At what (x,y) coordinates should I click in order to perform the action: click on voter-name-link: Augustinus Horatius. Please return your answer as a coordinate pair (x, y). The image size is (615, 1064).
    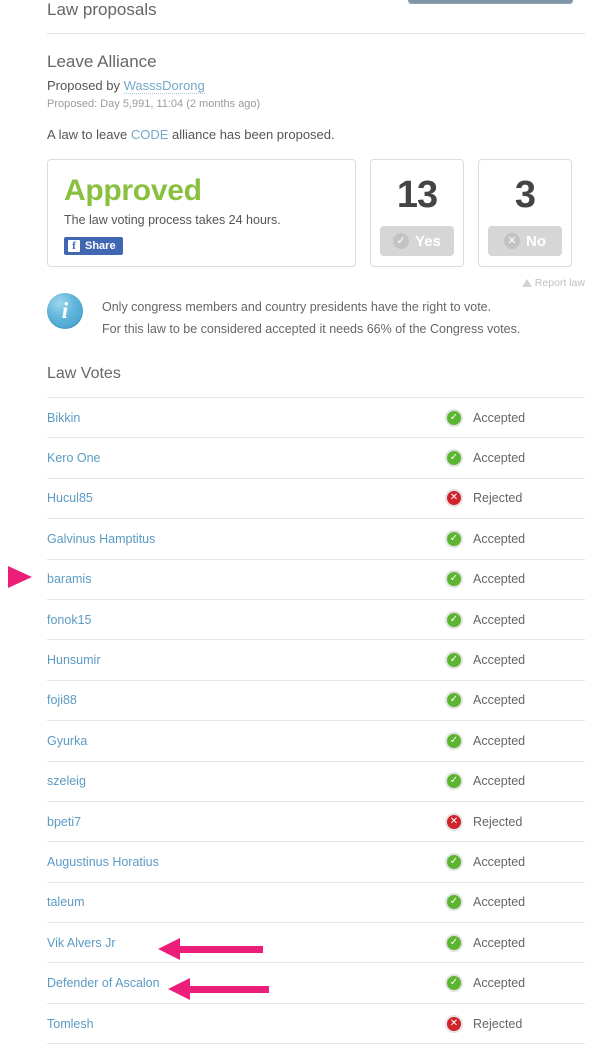
    Looking at the image, I should click on (246, 862).